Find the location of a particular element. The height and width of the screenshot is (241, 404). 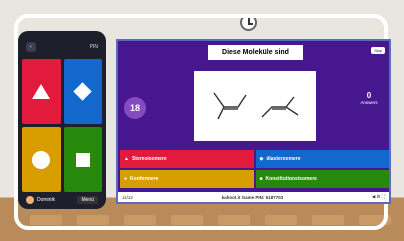

bar-controls: ◀ ⚙ ⛶ is located at coordinates (378, 197).